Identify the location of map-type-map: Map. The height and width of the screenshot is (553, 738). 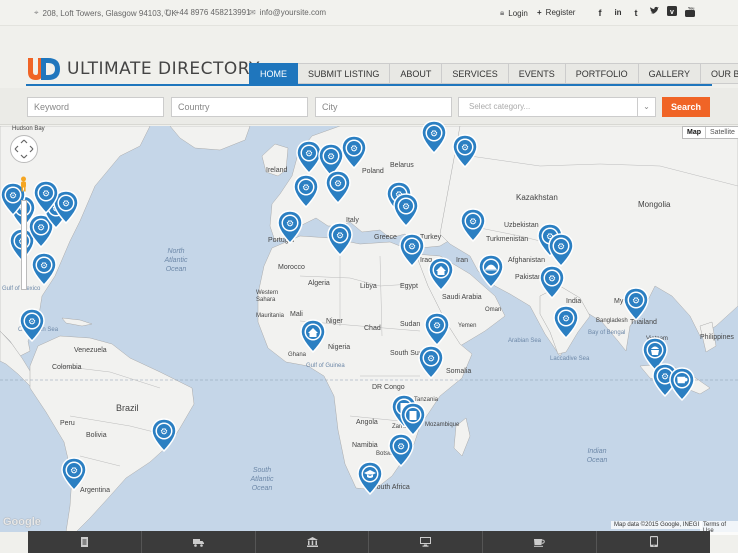
(694, 132).